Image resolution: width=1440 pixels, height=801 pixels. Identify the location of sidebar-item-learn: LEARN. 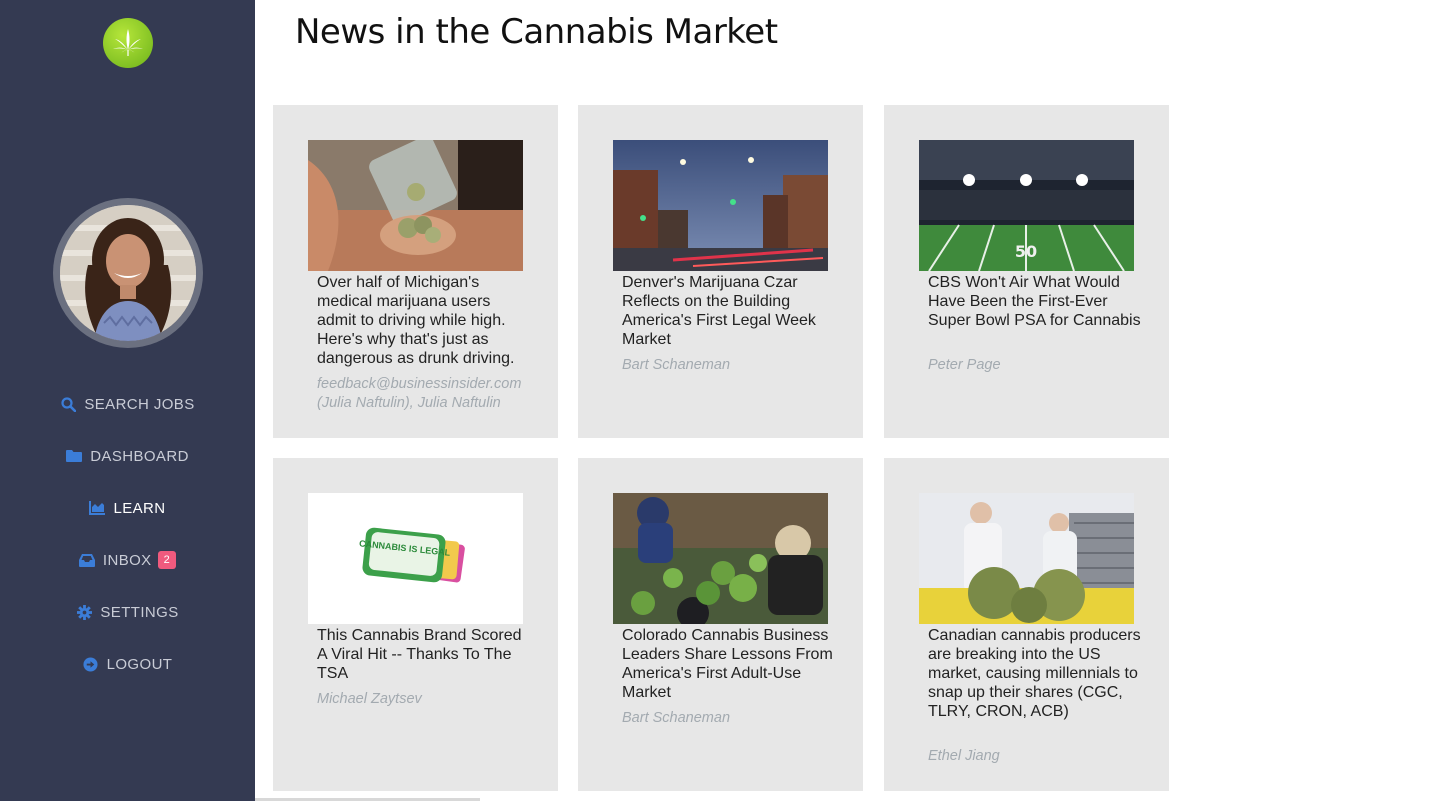
(127, 508).